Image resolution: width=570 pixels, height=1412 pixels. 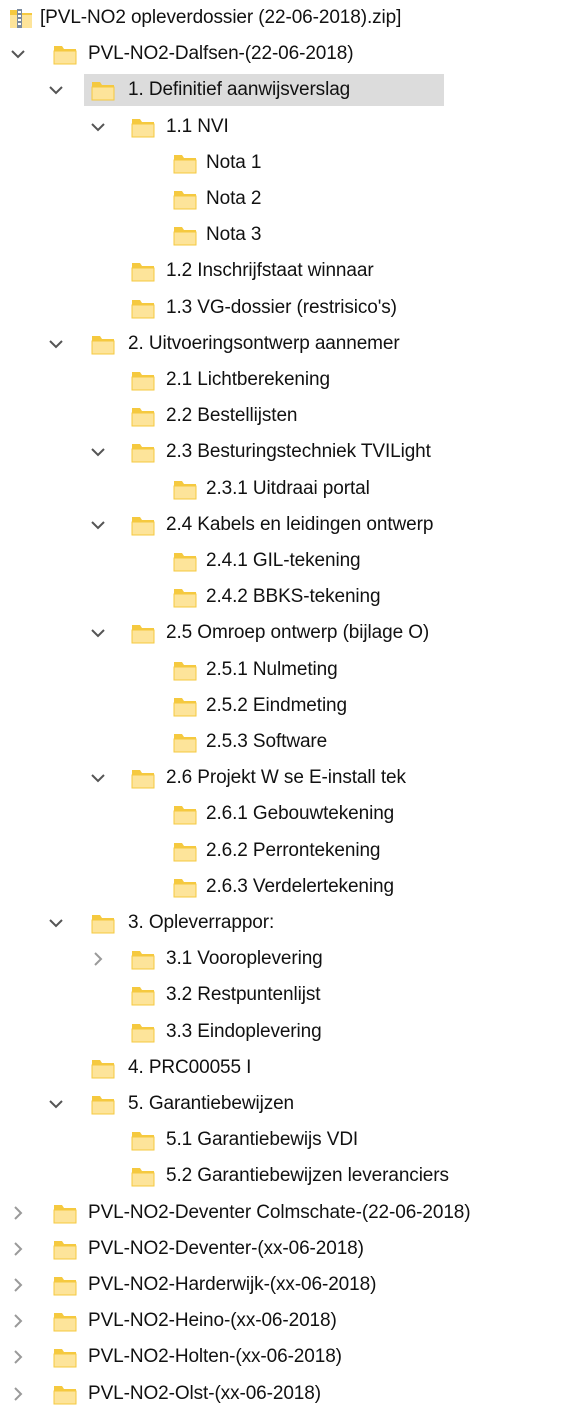 I want to click on tree-item: PVL-NO2-Heino-(xx-06-2018), so click(x=285, y=1321).